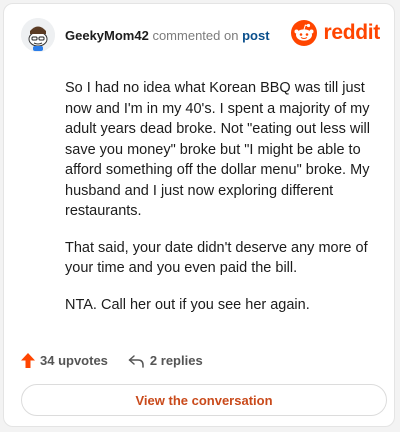 The width and height of the screenshot is (400, 432). What do you see at coordinates (28, 360) in the screenshot?
I see `upvote-arrow-icon` at bounding box center [28, 360].